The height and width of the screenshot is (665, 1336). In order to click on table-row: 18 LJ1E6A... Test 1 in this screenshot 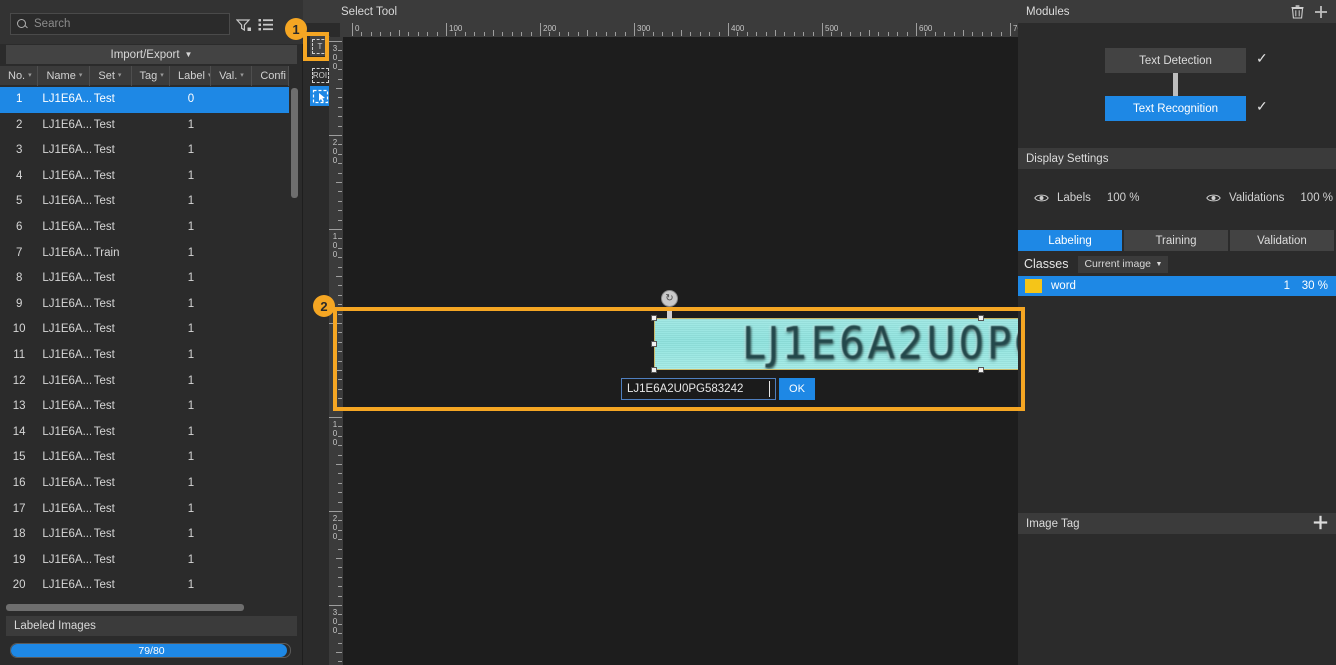, I will do `click(144, 535)`.